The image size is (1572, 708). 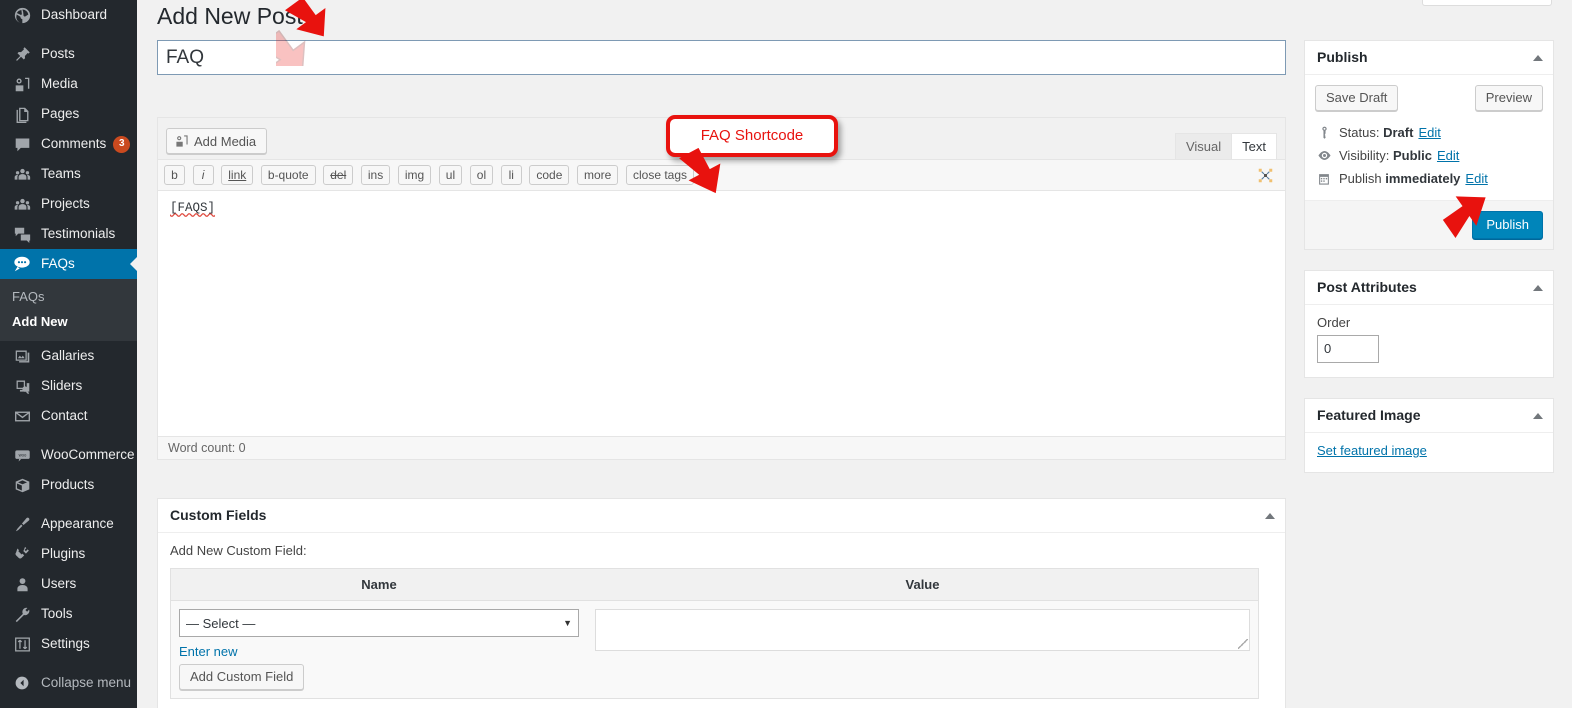 What do you see at coordinates (88, 455) in the screenshot?
I see `sidebar-item-label: WooCommerce` at bounding box center [88, 455].